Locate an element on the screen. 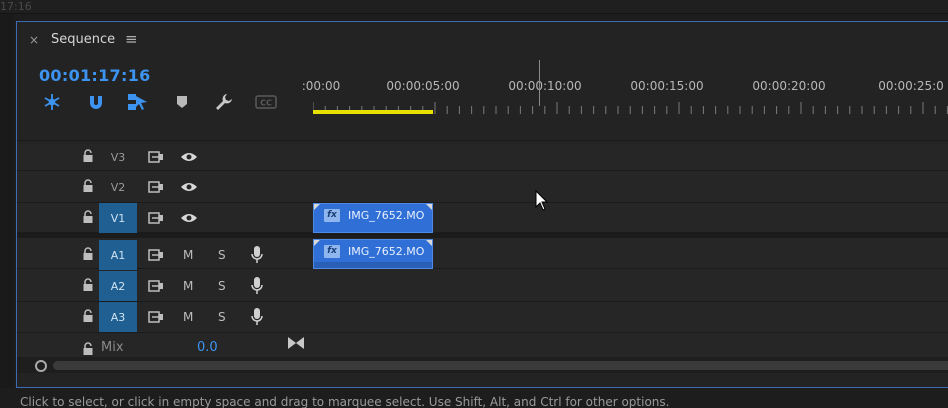  track-header-a3: A3 M S is located at coordinates (165, 317).